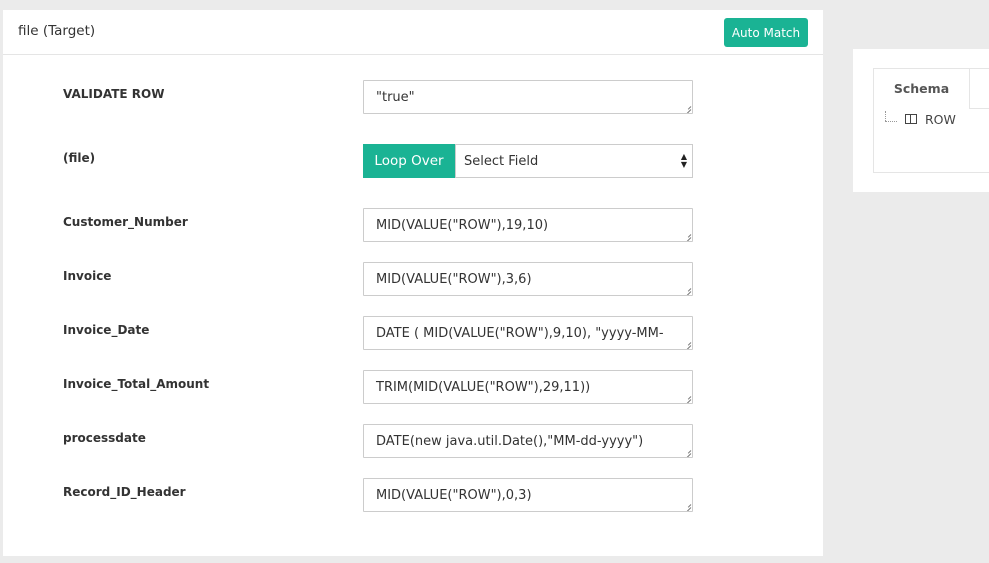 The image size is (989, 563). What do you see at coordinates (501, 161) in the screenshot?
I see `select-value: Select Field` at bounding box center [501, 161].